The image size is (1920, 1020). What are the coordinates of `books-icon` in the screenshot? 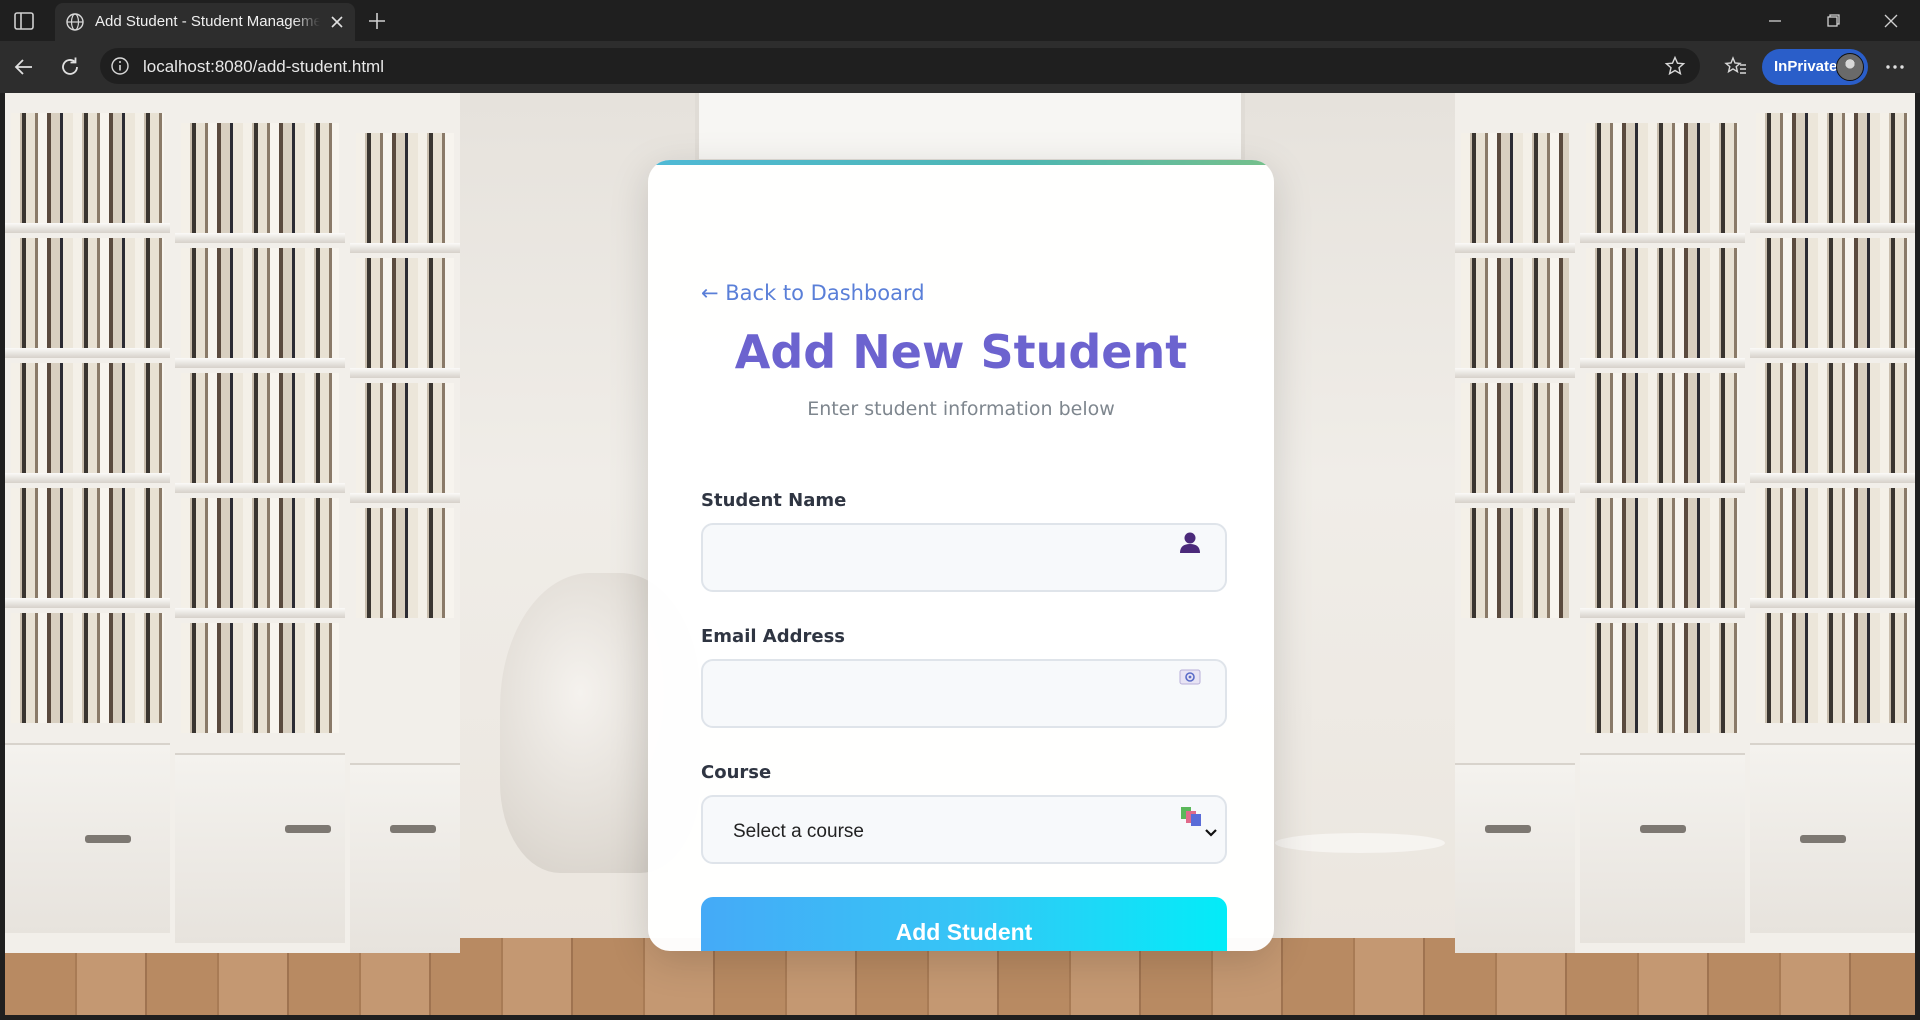 It's located at (1191, 816).